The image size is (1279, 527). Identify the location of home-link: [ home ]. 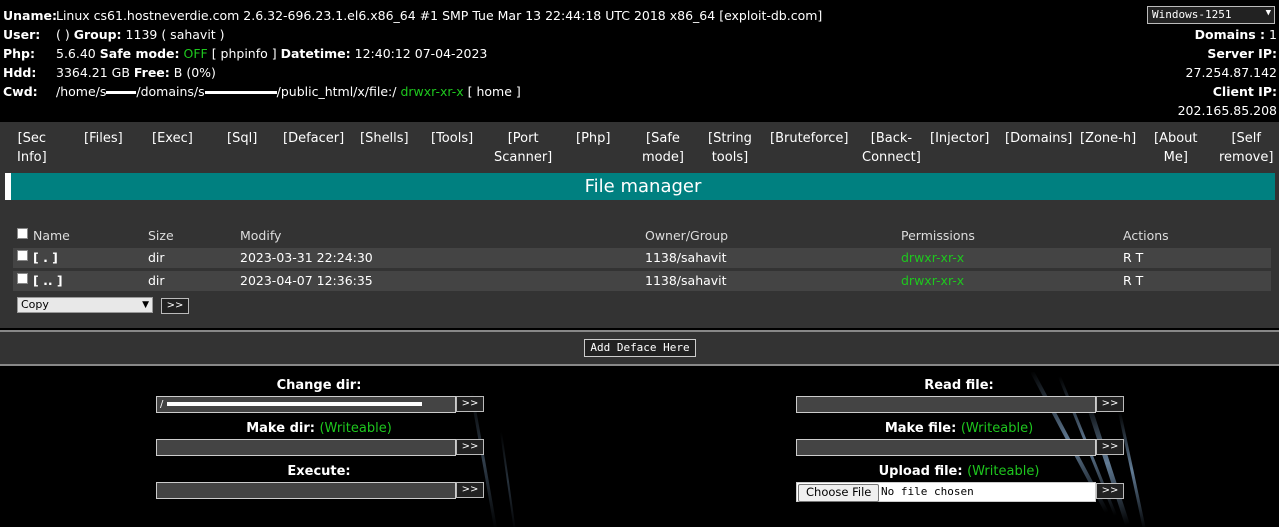
(494, 91).